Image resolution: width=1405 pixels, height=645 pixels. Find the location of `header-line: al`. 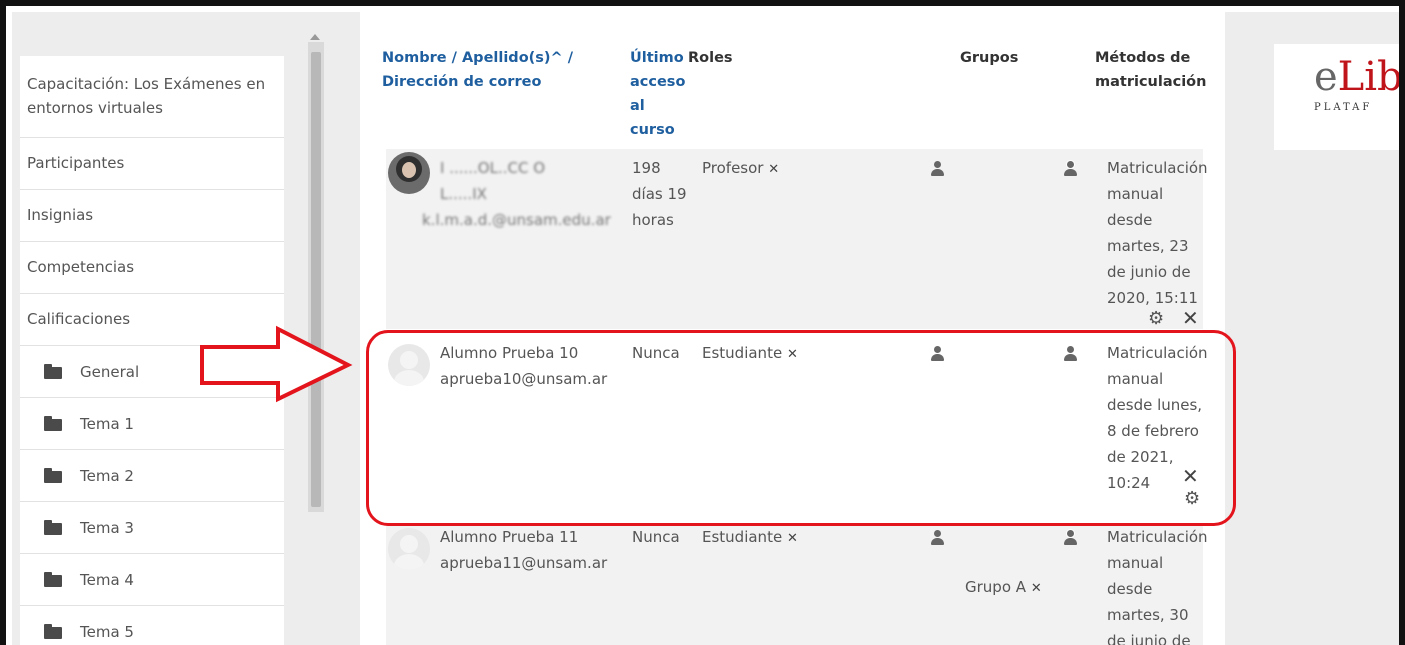

header-line: al is located at coordinates (637, 106).